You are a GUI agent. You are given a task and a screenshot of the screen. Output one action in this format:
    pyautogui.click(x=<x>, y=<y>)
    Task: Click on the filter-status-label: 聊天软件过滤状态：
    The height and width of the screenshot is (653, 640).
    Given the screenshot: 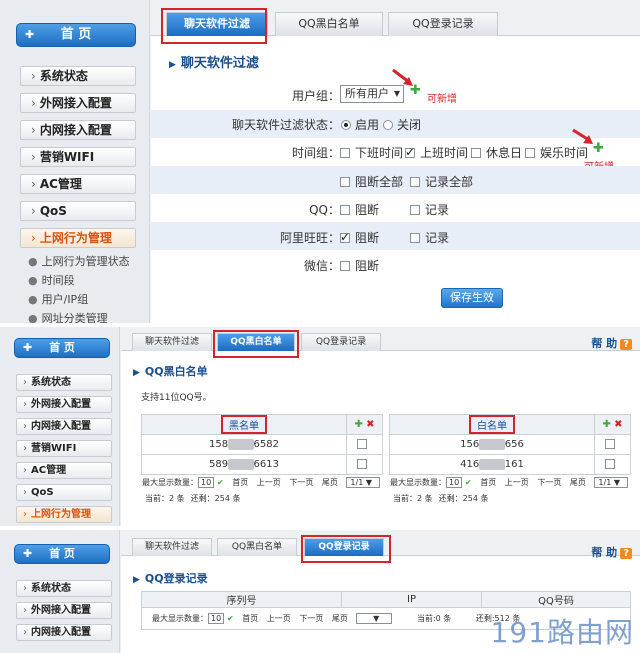 What is the action you would take?
    pyautogui.click(x=285, y=125)
    